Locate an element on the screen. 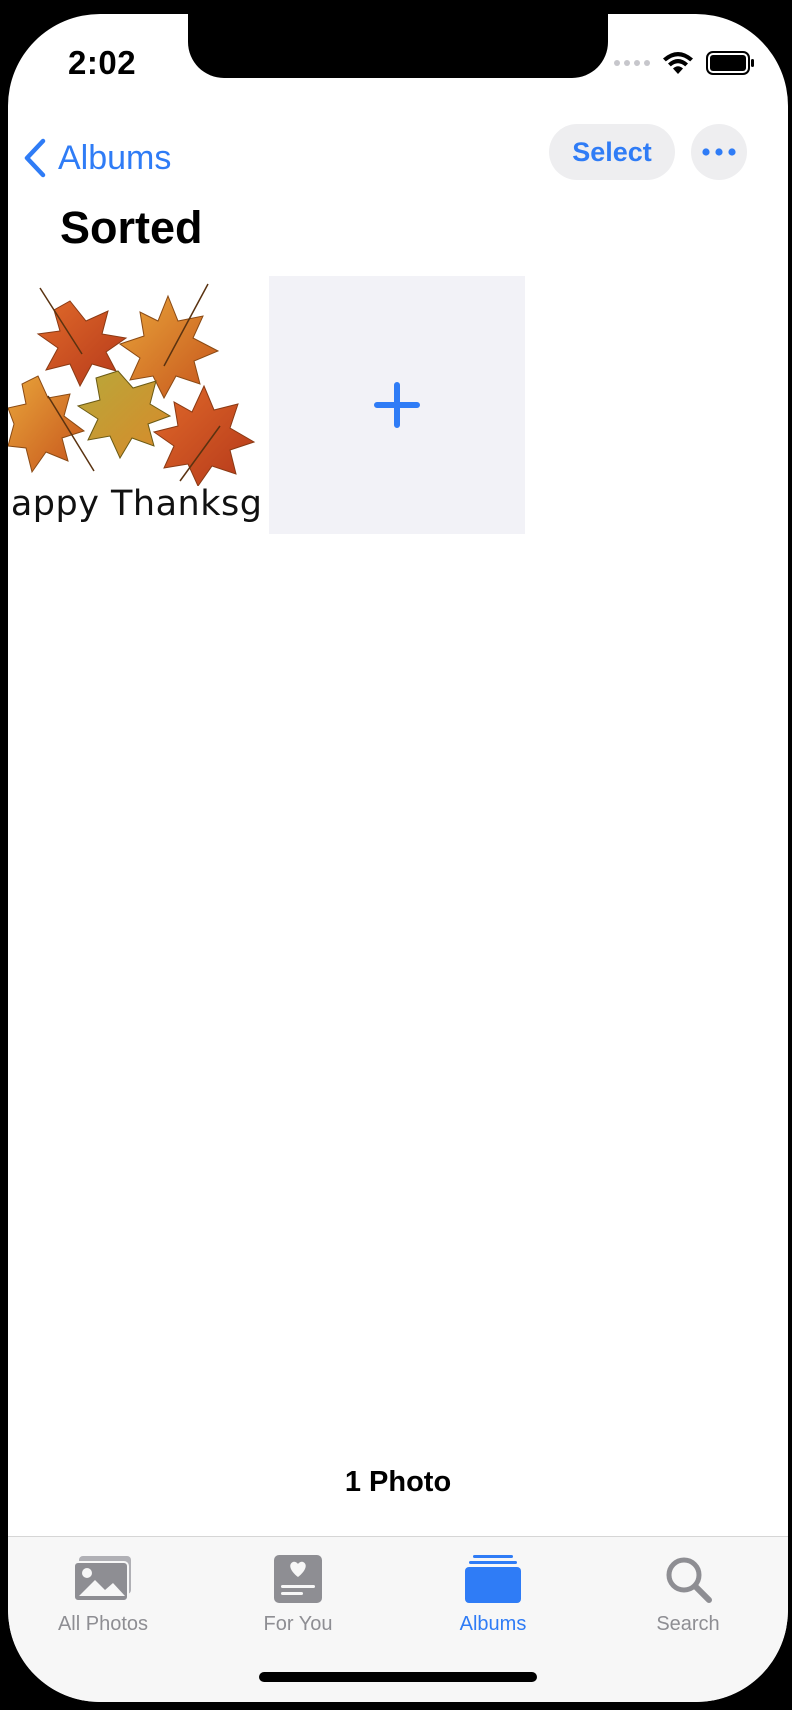 This screenshot has width=792, height=1710. photo-caption-text: Happy Thanksgiving is located at coordinates (136, 504).